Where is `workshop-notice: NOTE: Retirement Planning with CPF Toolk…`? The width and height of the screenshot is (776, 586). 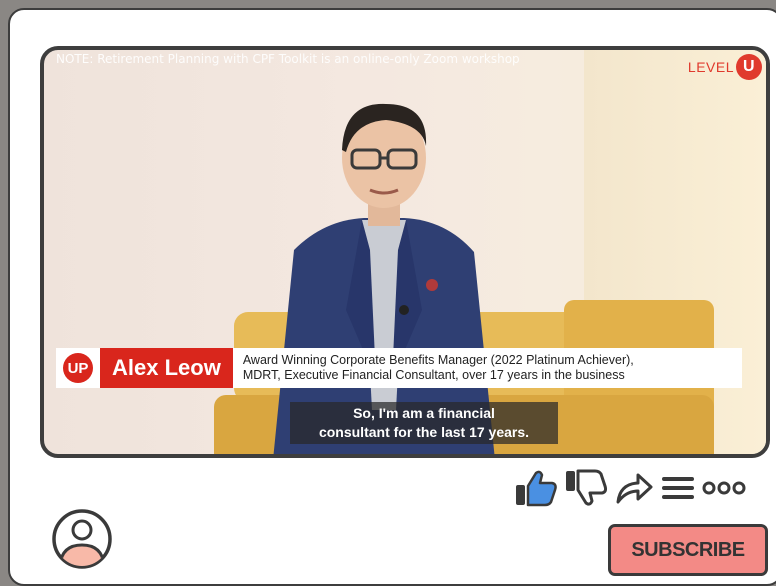
workshop-notice: NOTE: Retirement Planning with CPF Toolk… is located at coordinates (288, 59).